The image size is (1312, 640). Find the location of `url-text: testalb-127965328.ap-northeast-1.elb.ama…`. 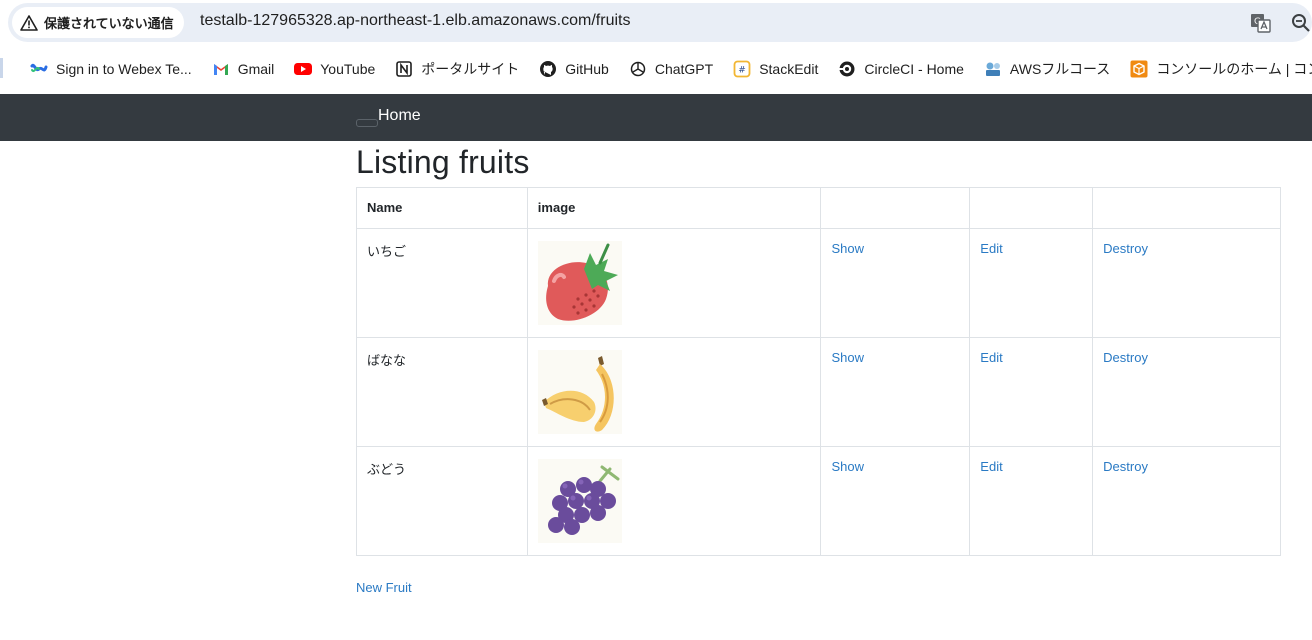

url-text: testalb-127965328.ap-northeast-1.elb.ama… is located at coordinates (415, 21).